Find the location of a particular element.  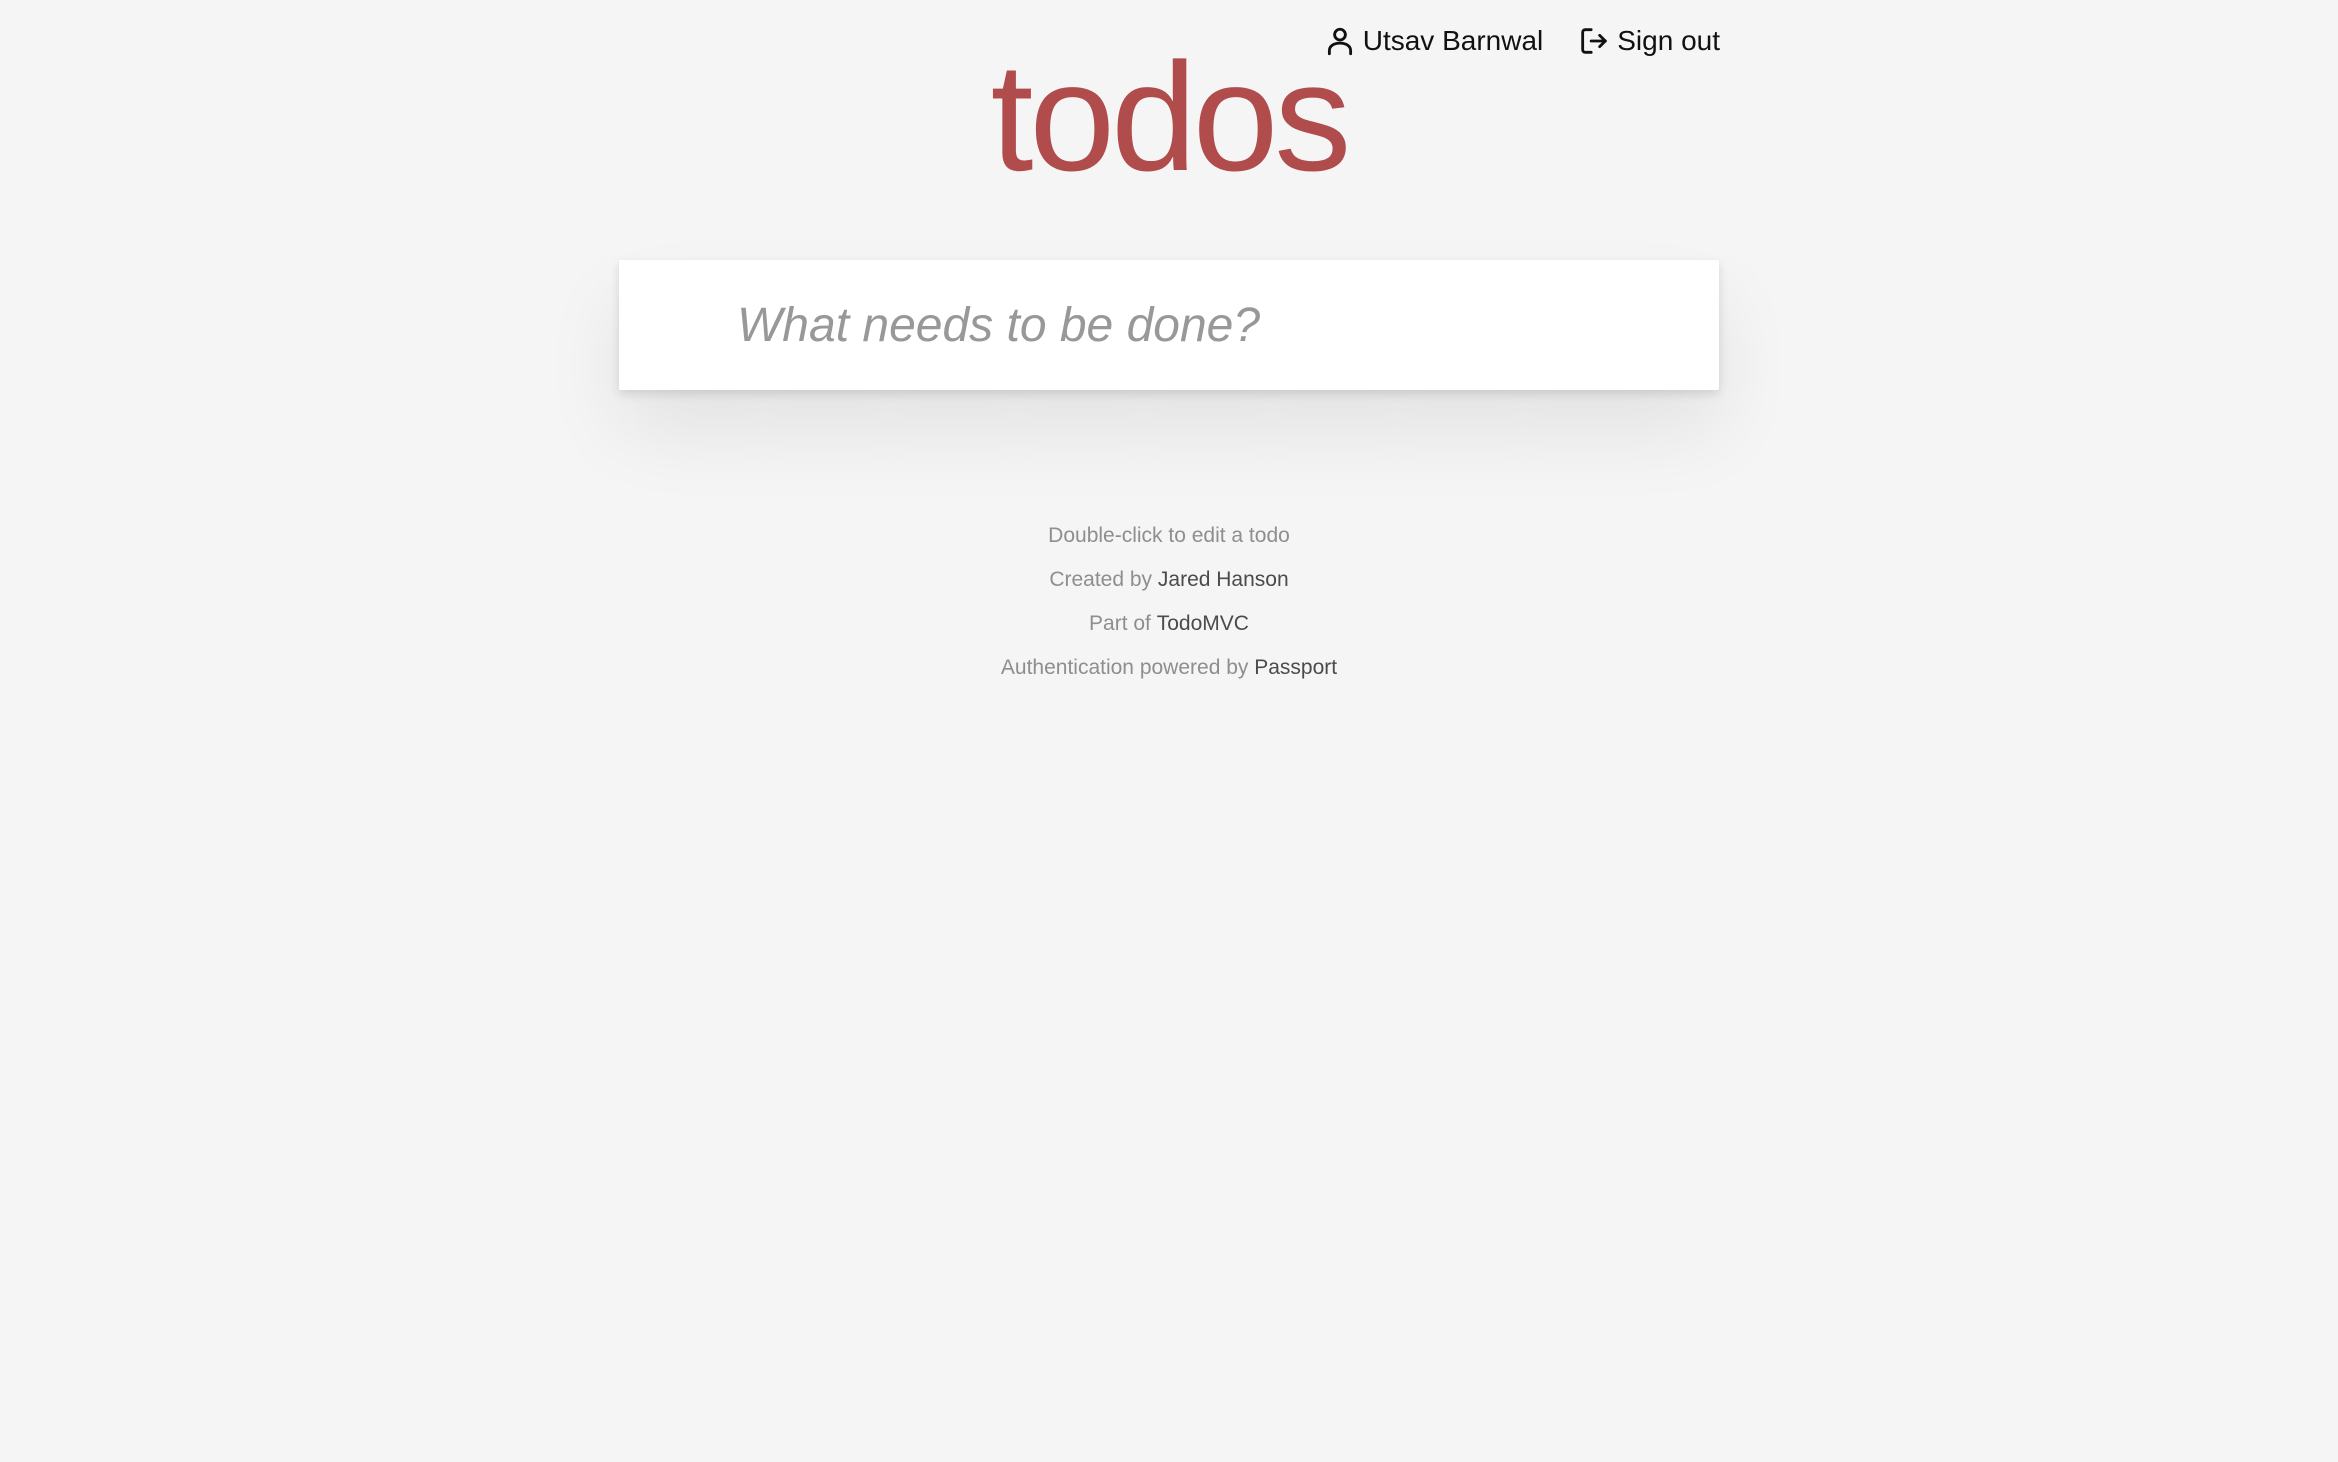

todomvc-link: TodoMVC is located at coordinates (1203, 623).